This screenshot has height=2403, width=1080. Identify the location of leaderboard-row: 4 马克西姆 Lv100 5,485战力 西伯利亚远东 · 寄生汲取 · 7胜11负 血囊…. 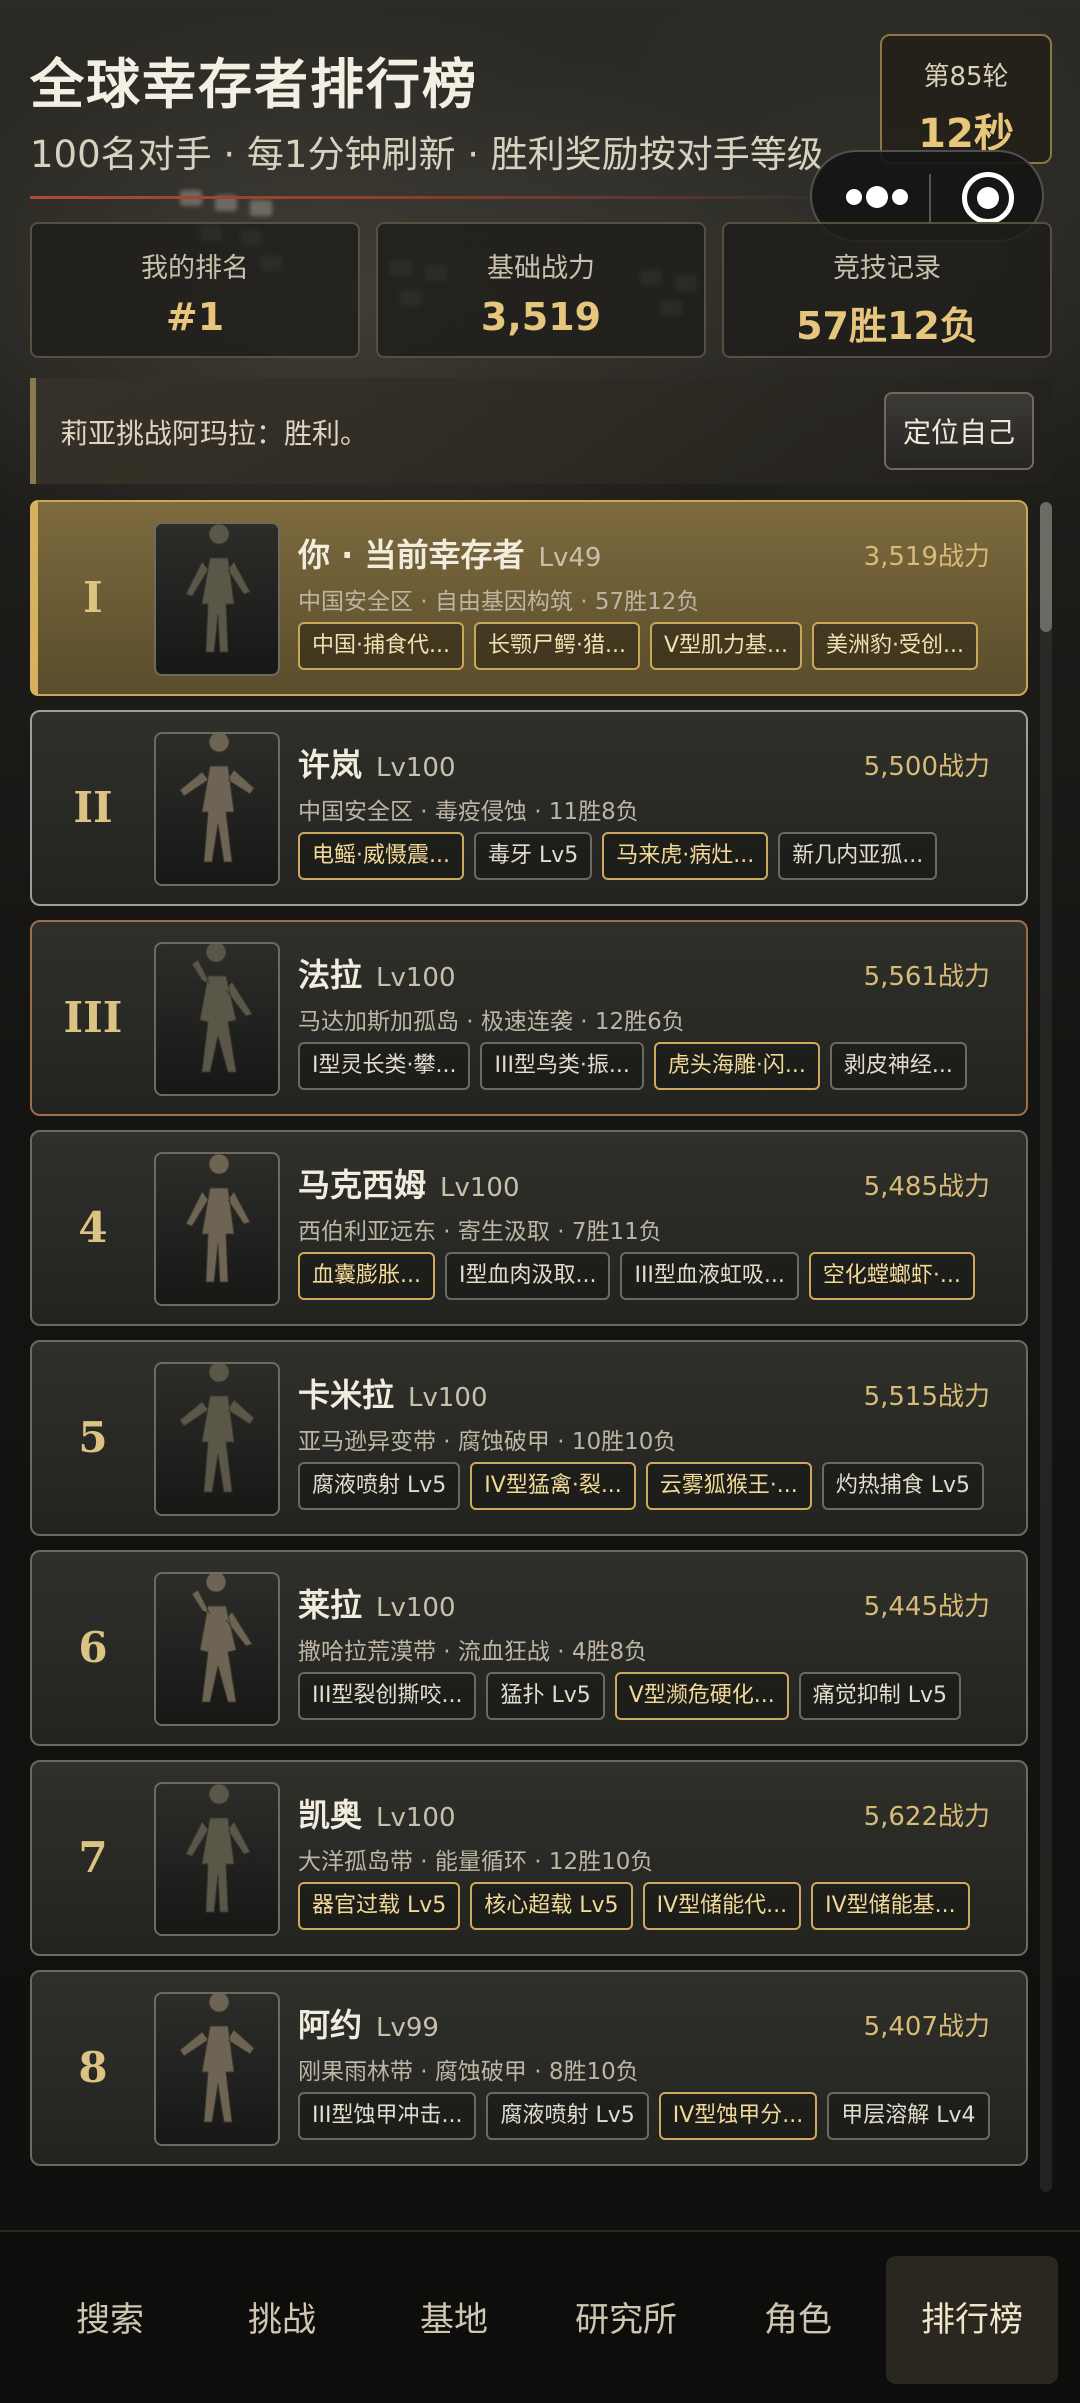
(529, 1228).